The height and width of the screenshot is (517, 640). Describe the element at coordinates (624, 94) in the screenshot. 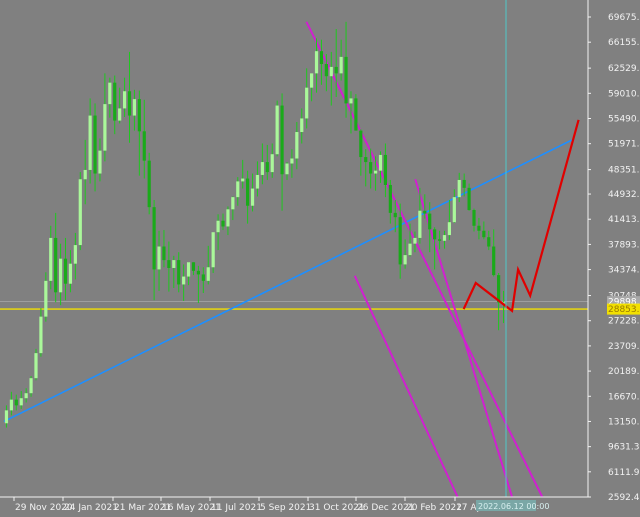

I see `price-tick-label: 59010.30` at that location.